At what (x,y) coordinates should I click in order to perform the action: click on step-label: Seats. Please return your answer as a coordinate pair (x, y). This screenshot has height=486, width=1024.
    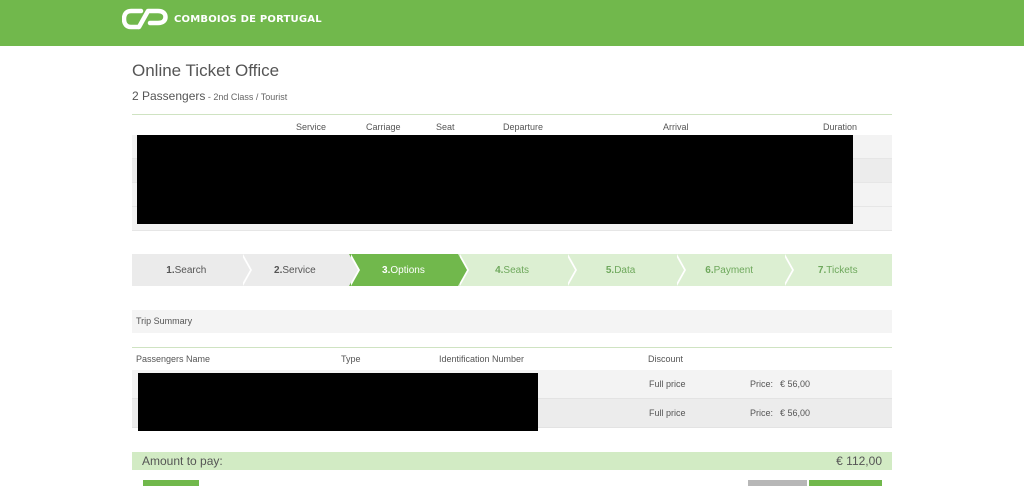
    Looking at the image, I should click on (516, 270).